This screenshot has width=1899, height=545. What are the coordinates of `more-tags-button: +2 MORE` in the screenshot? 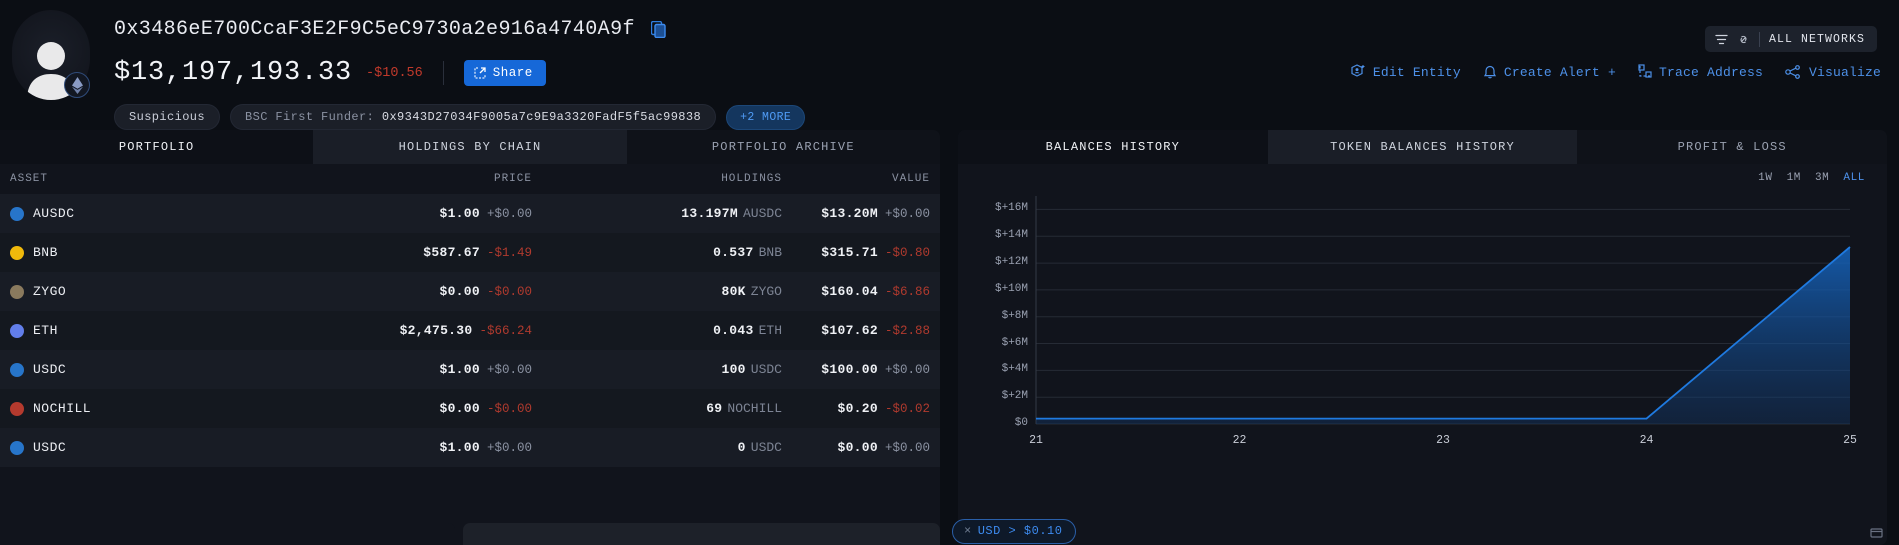 It's located at (766, 117).